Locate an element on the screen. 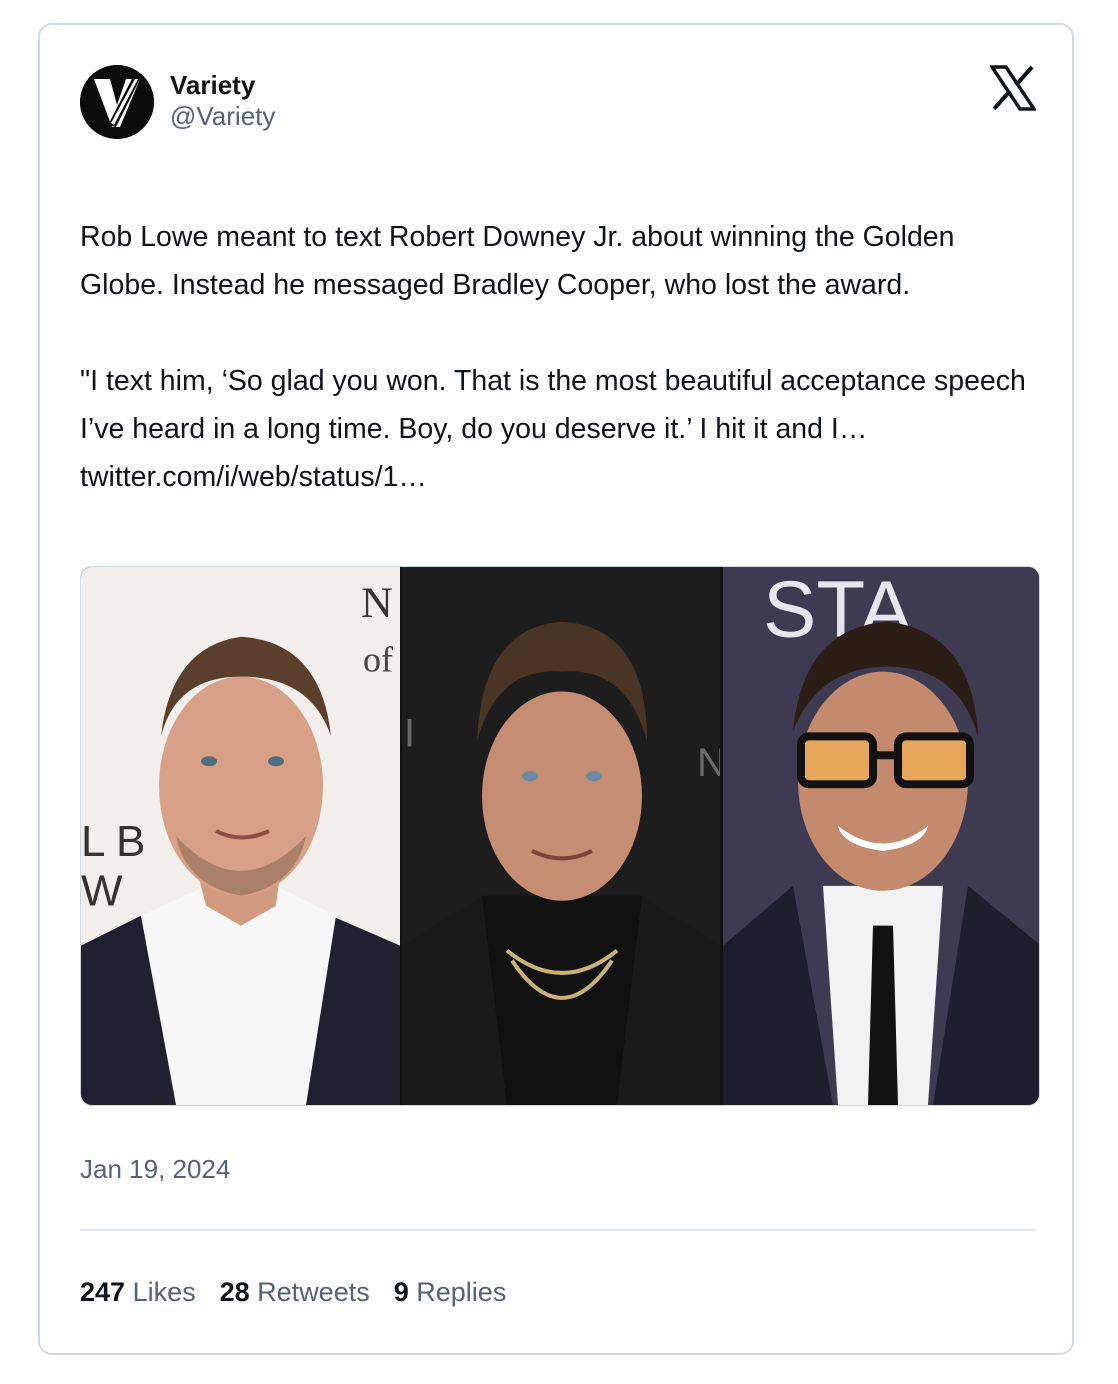  author-handle: @Variety is located at coordinates (222, 116).